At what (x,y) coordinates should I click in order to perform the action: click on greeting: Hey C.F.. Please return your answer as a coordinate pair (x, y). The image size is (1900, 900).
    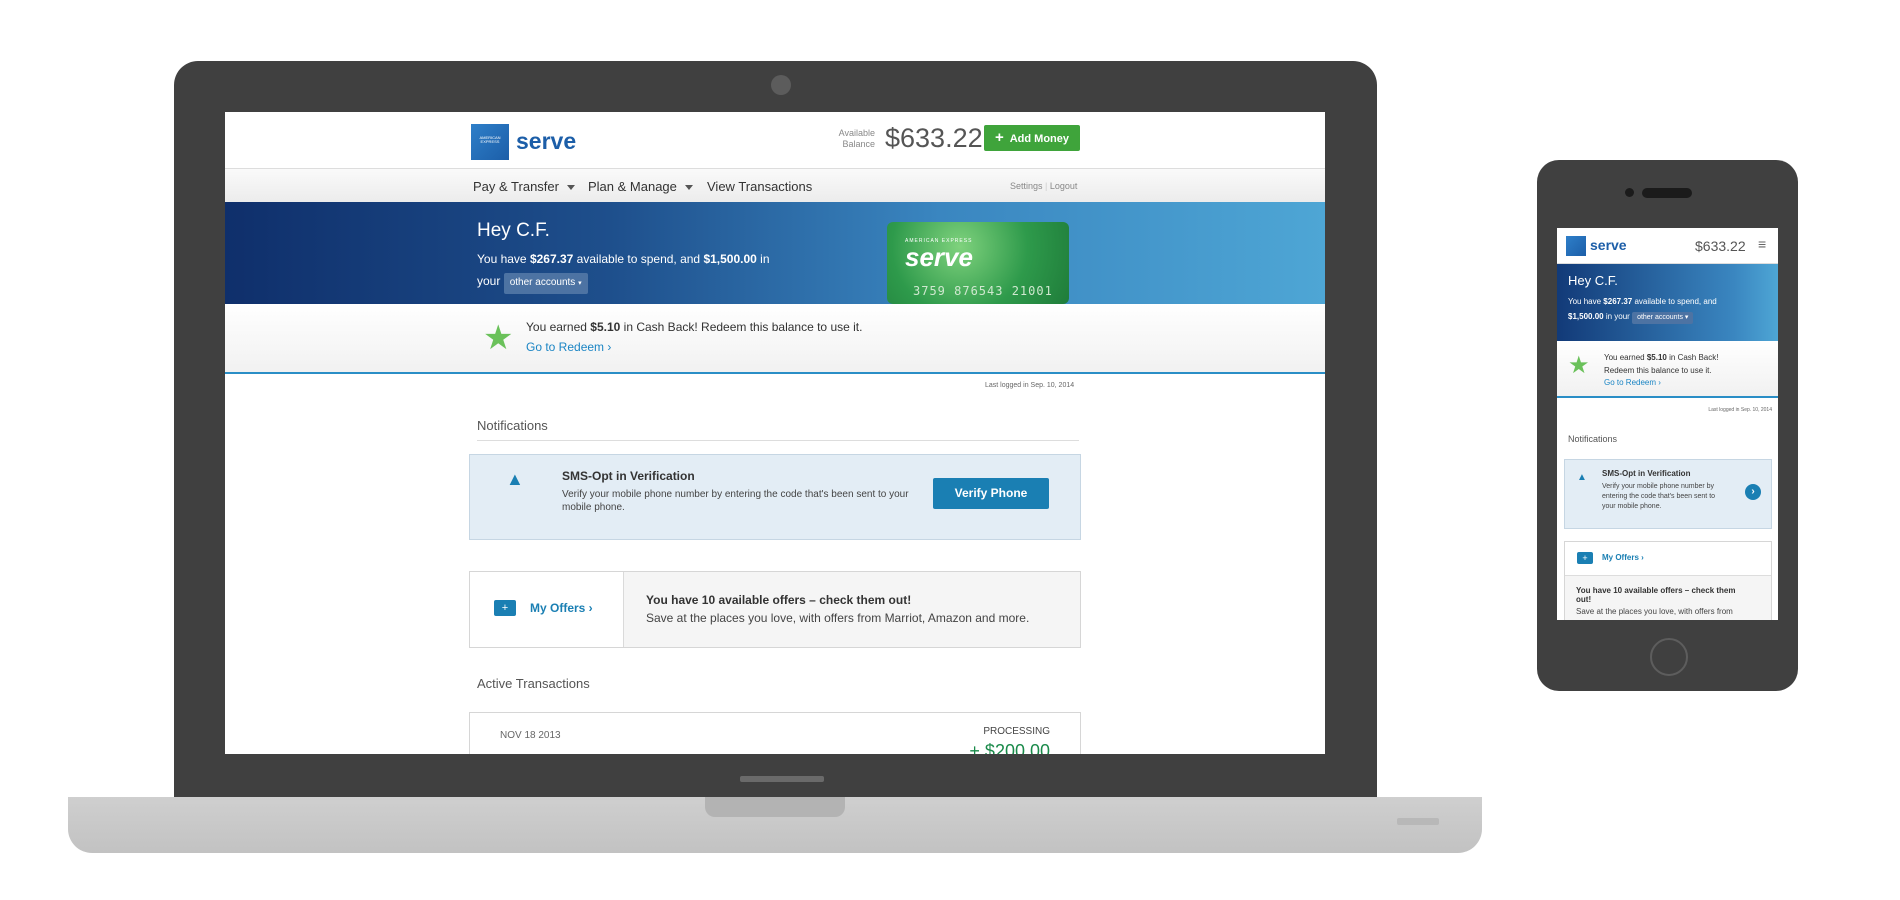
    Looking at the image, I should click on (513, 230).